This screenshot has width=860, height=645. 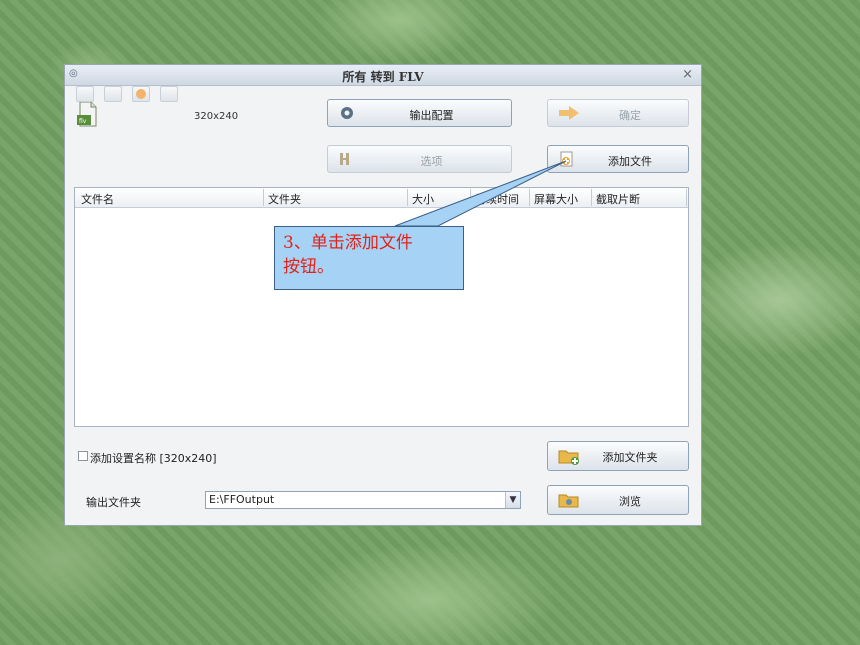 What do you see at coordinates (363, 500) in the screenshot?
I see `output-folder-select: E:\FFOutput` at bounding box center [363, 500].